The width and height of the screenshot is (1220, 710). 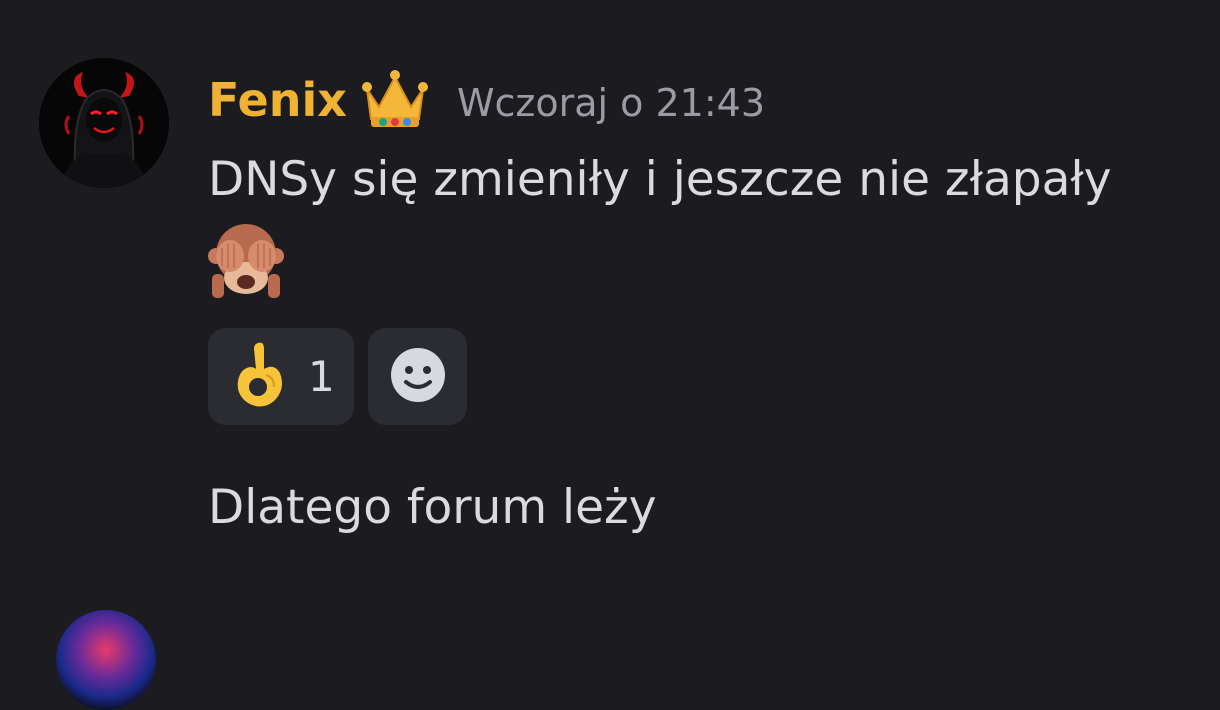 I want to click on message-header: Fenix Wczoraj o 21:43, so click(x=486, y=100).